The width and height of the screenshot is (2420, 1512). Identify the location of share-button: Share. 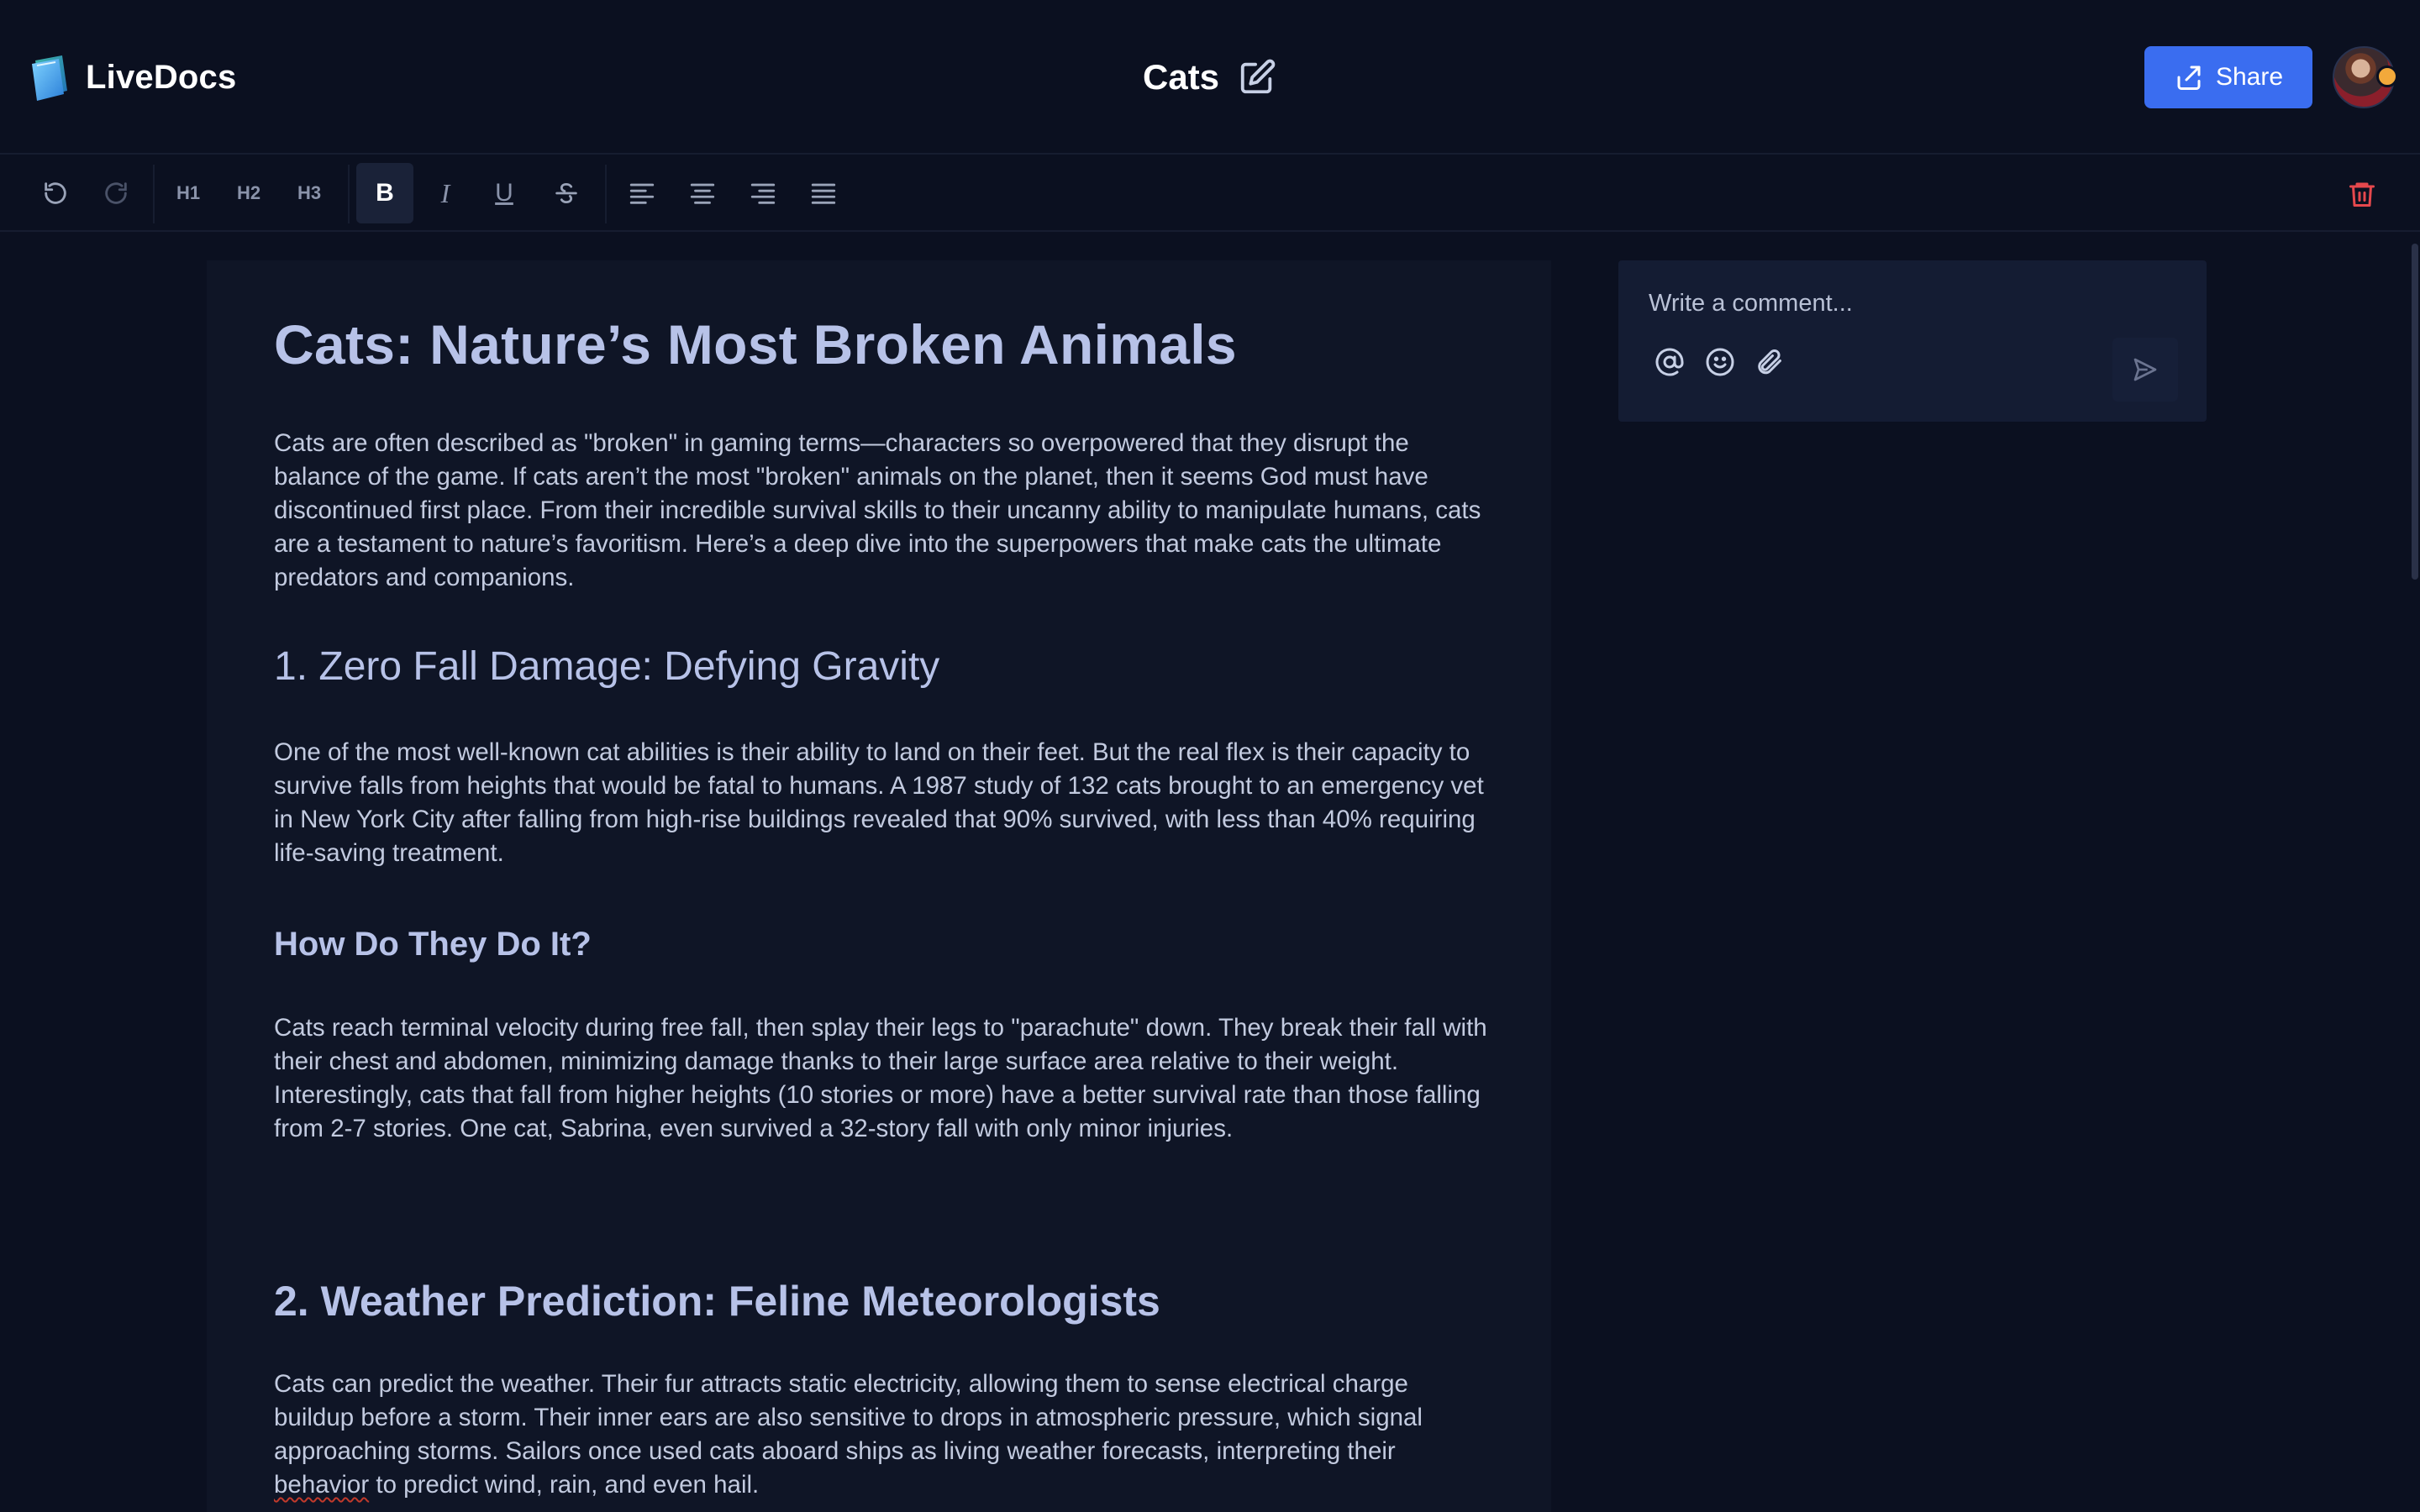
(2228, 77).